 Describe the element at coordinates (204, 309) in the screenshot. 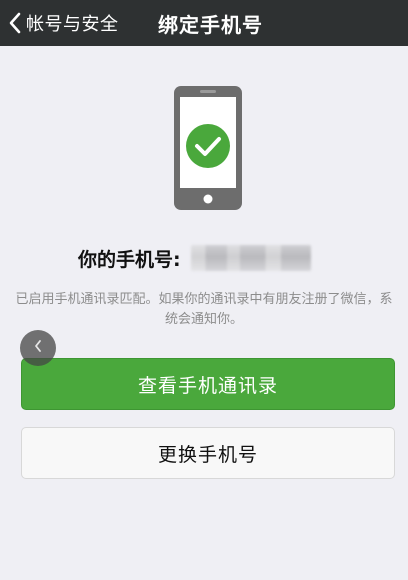

I see `contacts-match-info: 已启用手机通讯录匹配。如果你的通讯录中有朋友注册了微信，系统会通知你。` at that location.